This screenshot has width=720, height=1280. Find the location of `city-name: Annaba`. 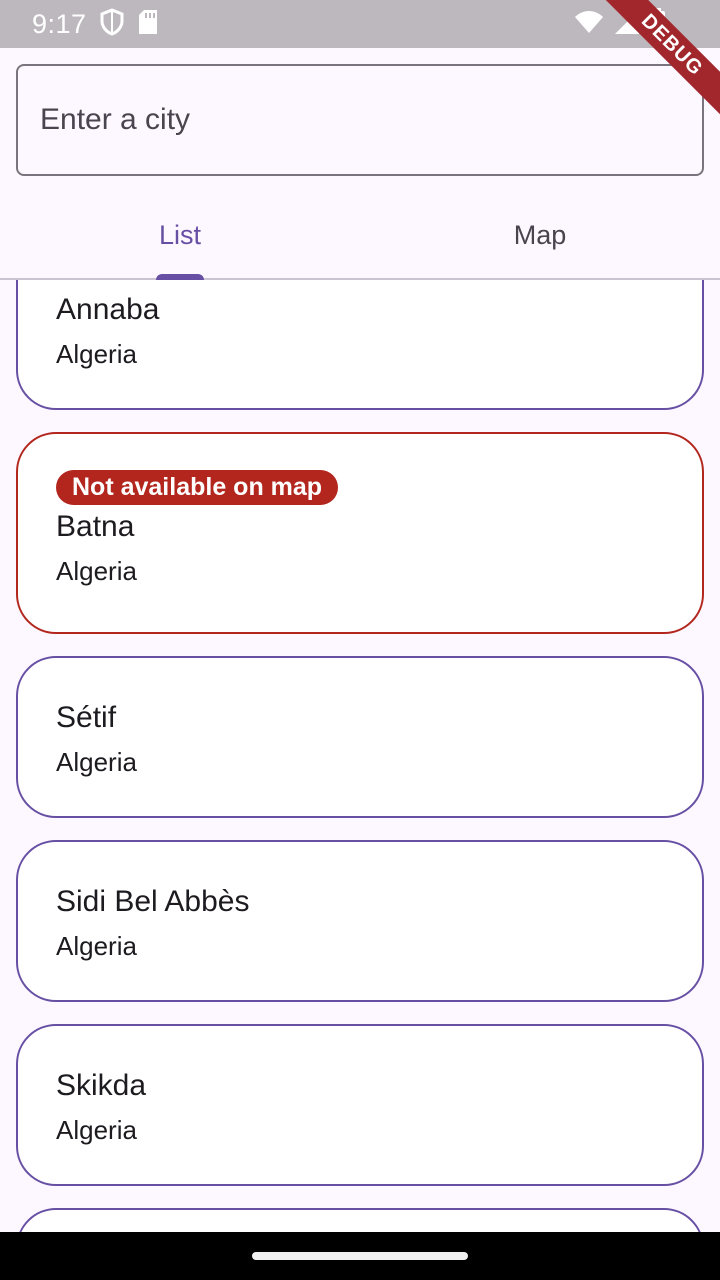

city-name: Annaba is located at coordinates (108, 309).